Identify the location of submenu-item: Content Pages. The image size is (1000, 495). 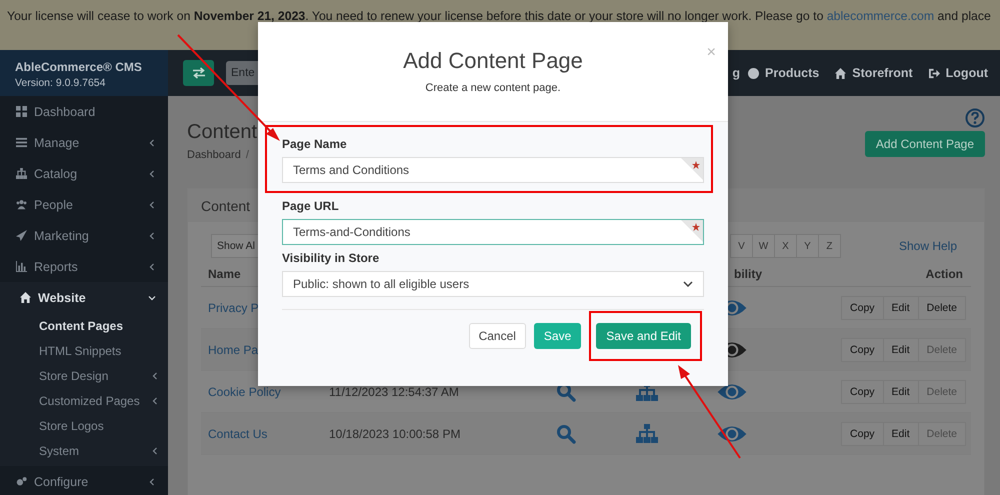
(84, 325).